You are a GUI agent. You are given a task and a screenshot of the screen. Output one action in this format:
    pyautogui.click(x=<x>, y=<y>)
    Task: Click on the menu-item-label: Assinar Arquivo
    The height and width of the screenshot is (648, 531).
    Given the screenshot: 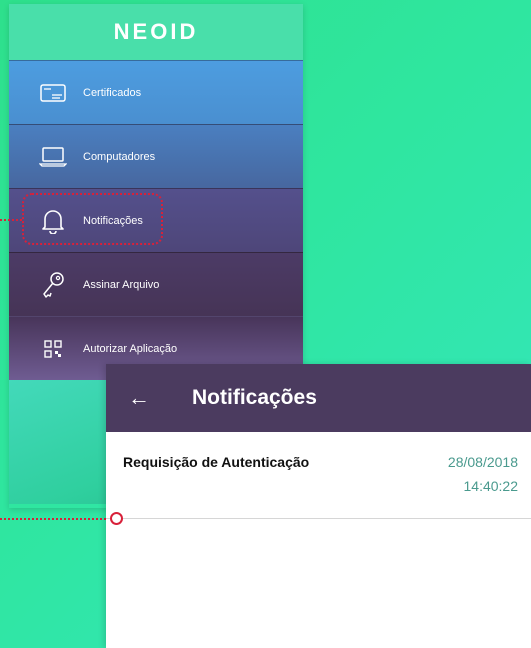 What is the action you would take?
    pyautogui.click(x=121, y=284)
    